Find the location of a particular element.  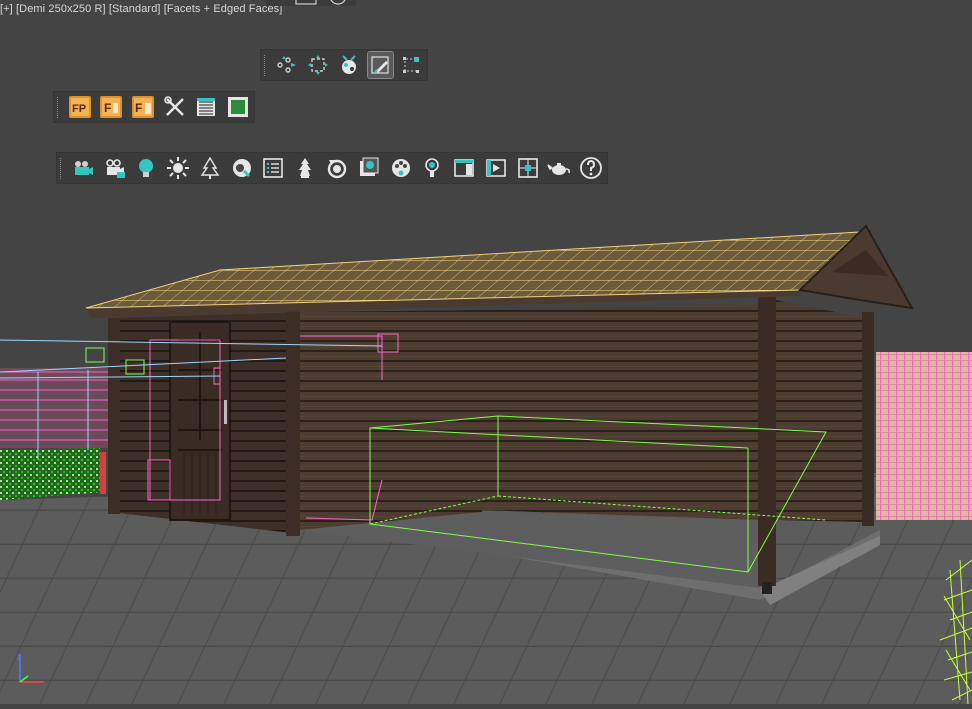

toolbar-forest: FP F F is located at coordinates (154, 107).